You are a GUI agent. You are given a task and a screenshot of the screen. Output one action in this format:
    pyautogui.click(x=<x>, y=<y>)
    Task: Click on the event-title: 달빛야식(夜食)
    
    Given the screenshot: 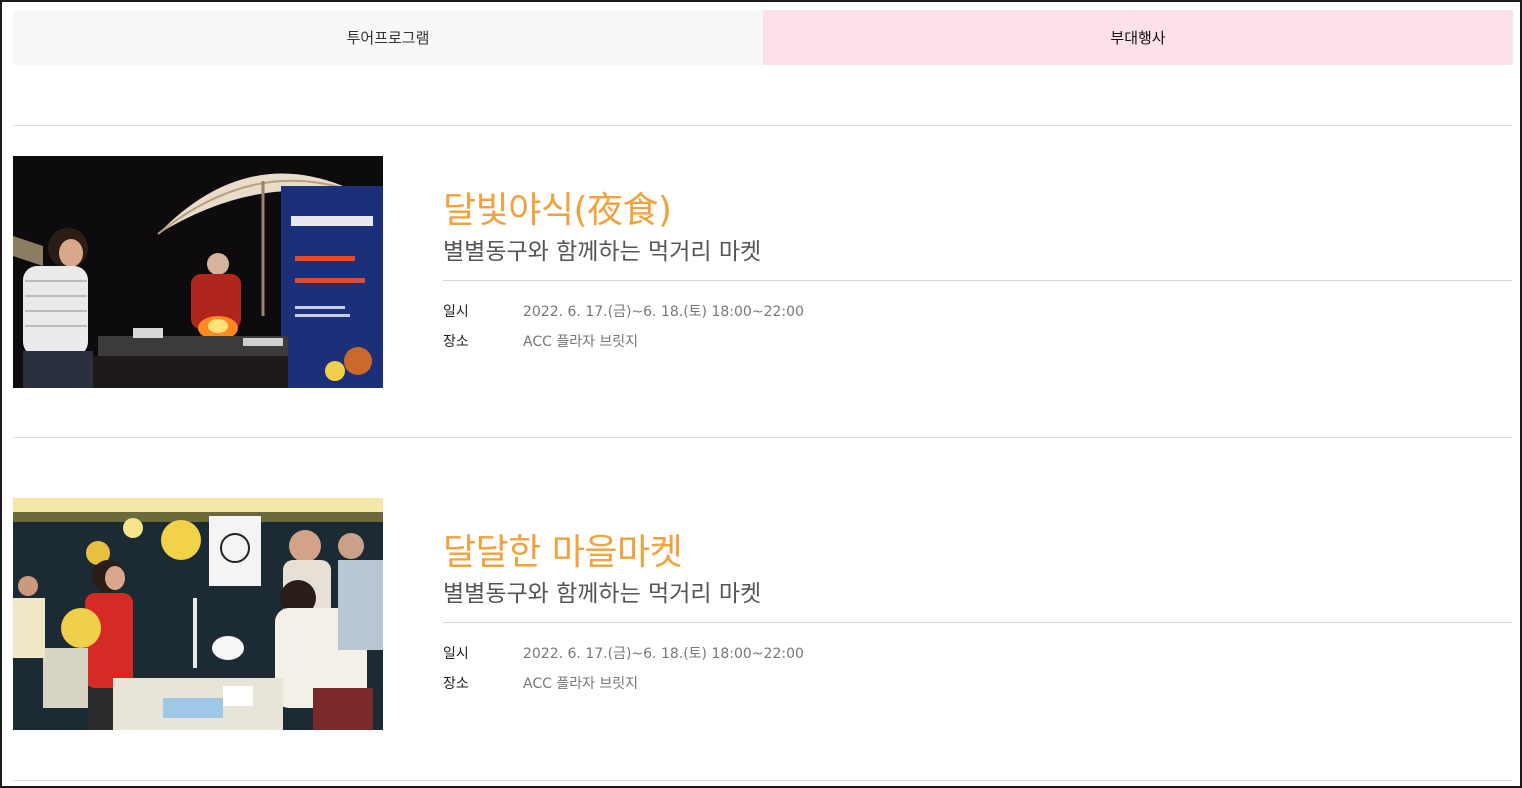 What is the action you would take?
    pyautogui.click(x=557, y=207)
    